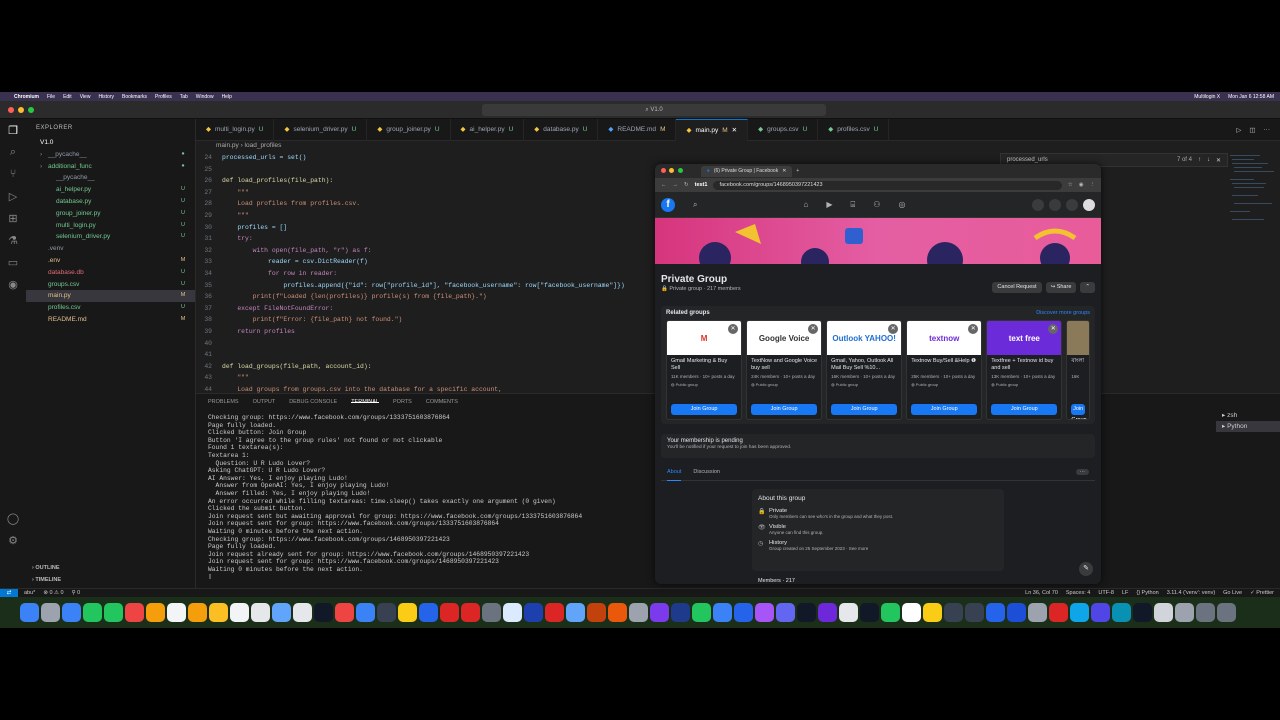  I want to click on encoding: UTF-8, so click(1106, 593).